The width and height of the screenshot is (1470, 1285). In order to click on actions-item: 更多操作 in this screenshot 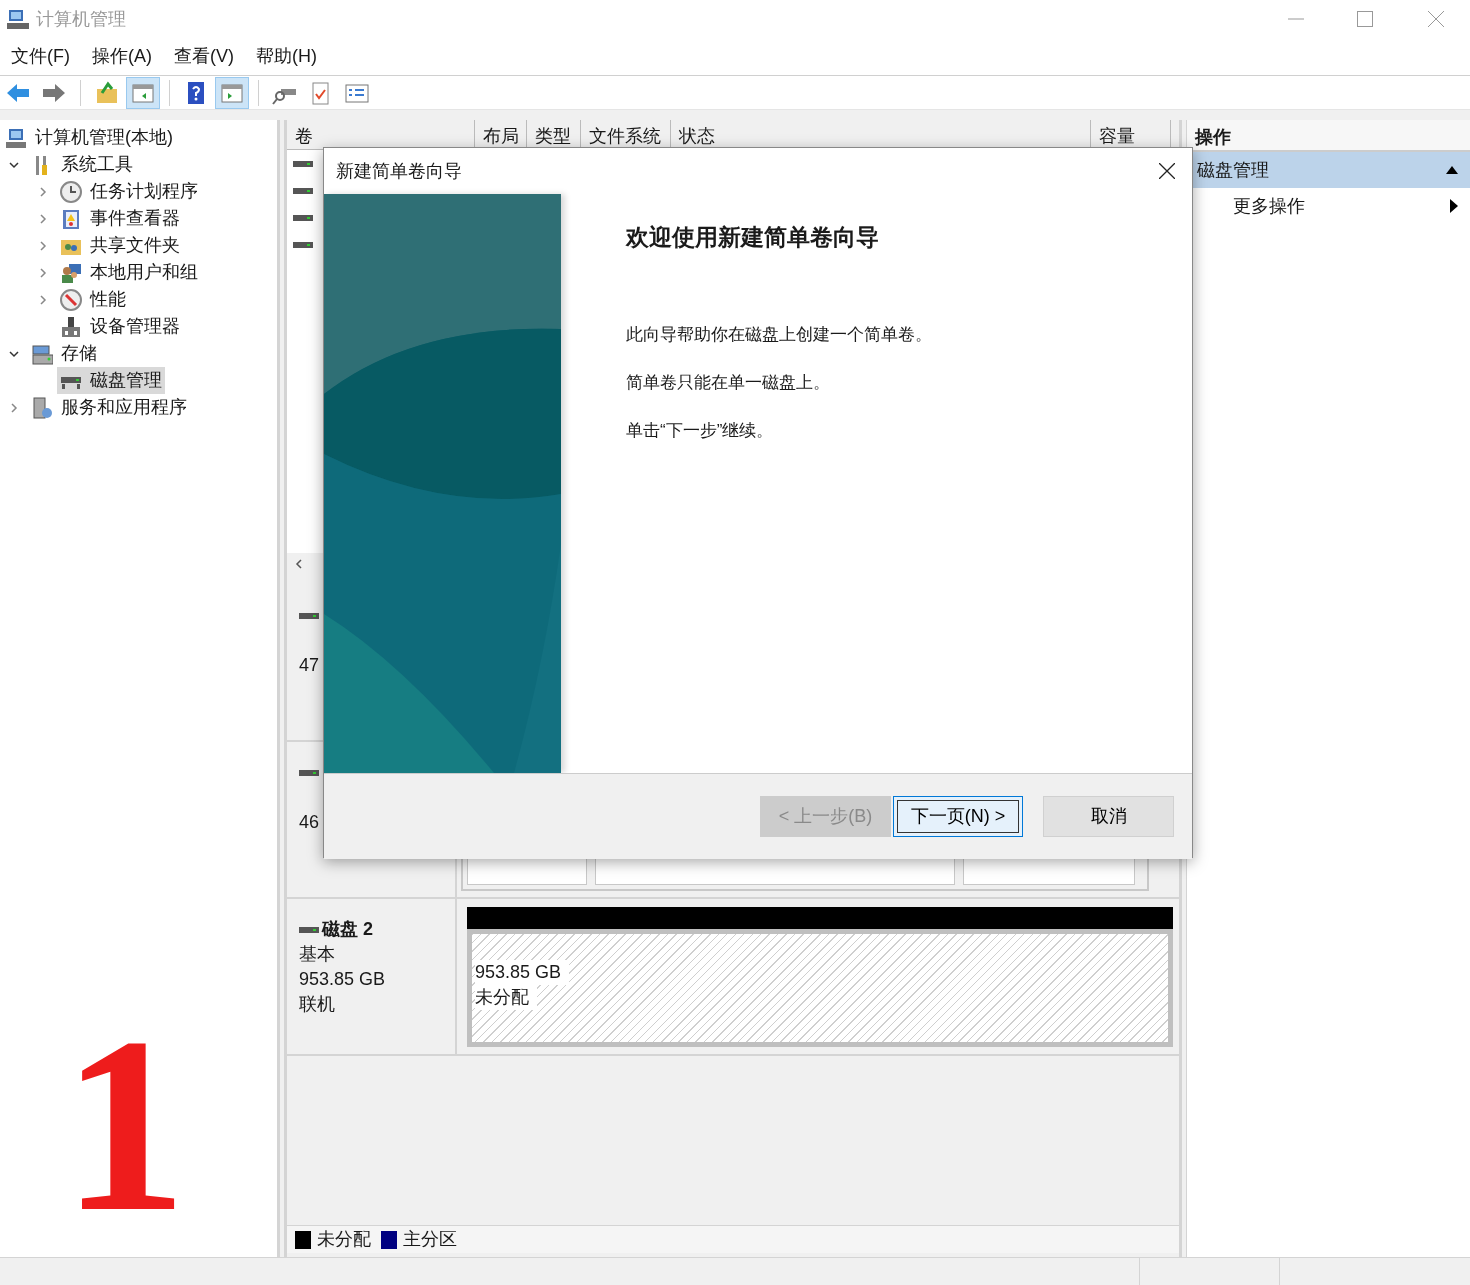, I will do `click(1328, 206)`.